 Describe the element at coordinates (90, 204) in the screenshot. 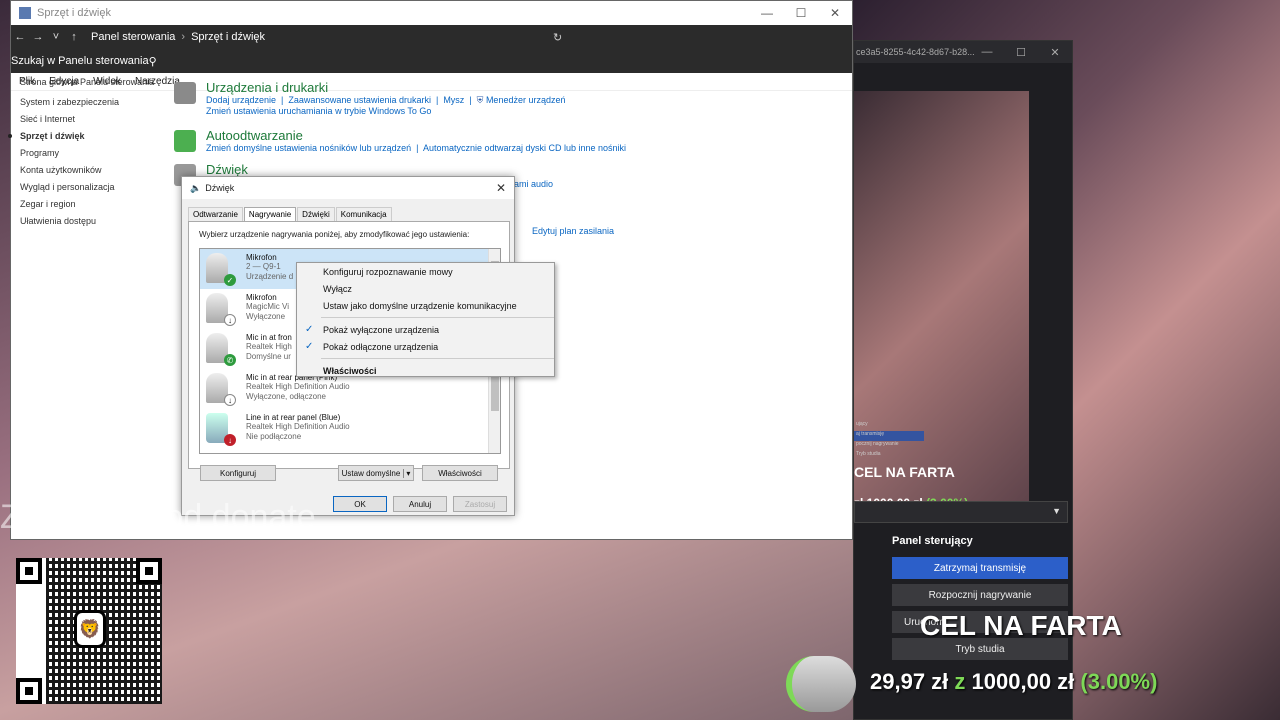

I see `sidebar-item: Zegar i region` at that location.